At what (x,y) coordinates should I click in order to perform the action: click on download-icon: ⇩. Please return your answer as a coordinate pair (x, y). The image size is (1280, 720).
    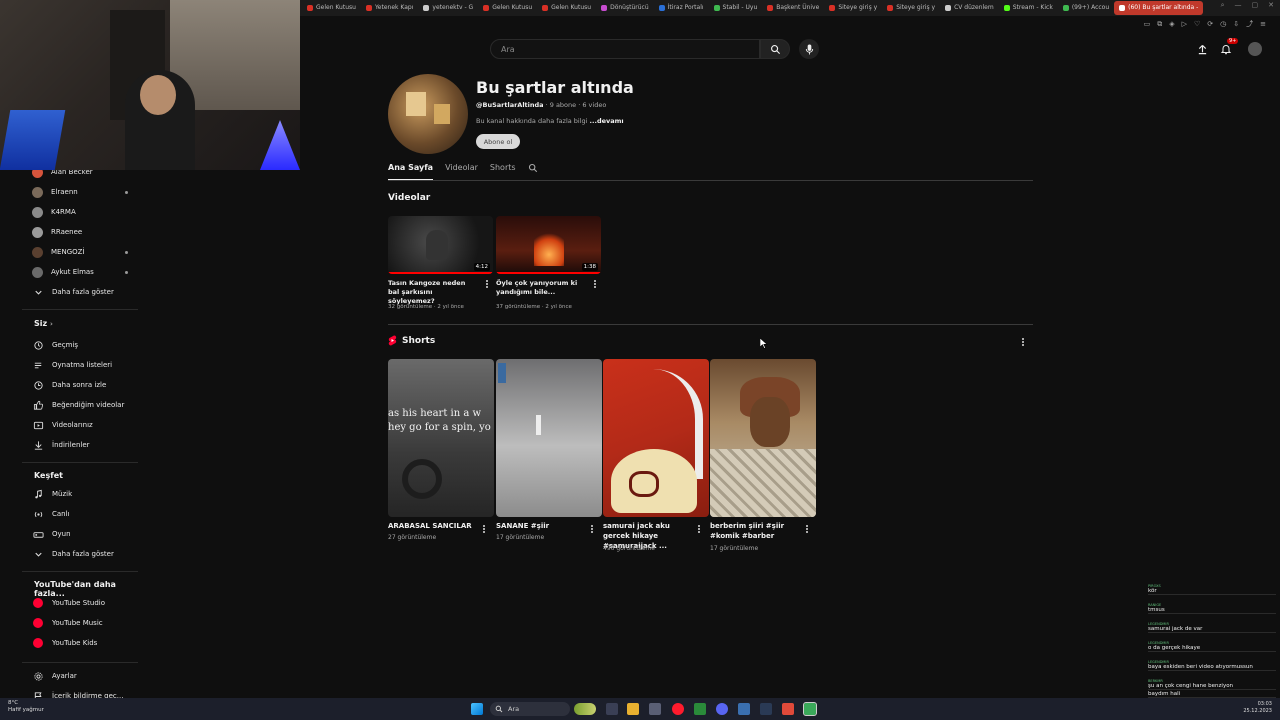
    Looking at the image, I should click on (1236, 24).